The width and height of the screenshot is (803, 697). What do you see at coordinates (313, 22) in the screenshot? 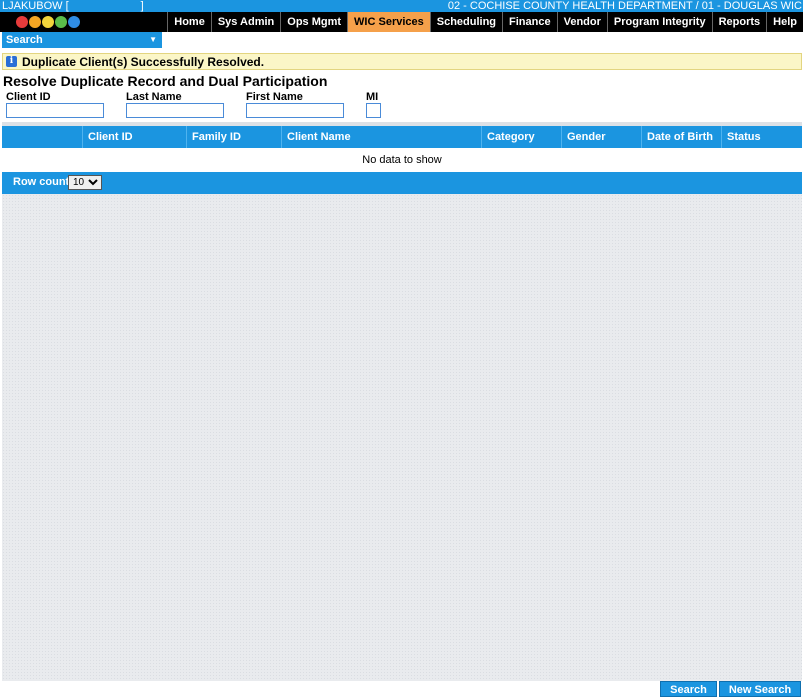
I see `nav-item-ops-mgmt: Ops Mgmt` at bounding box center [313, 22].